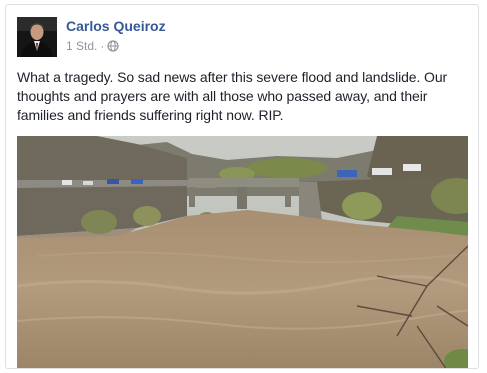  I want to click on author-avatar, so click(37, 37).